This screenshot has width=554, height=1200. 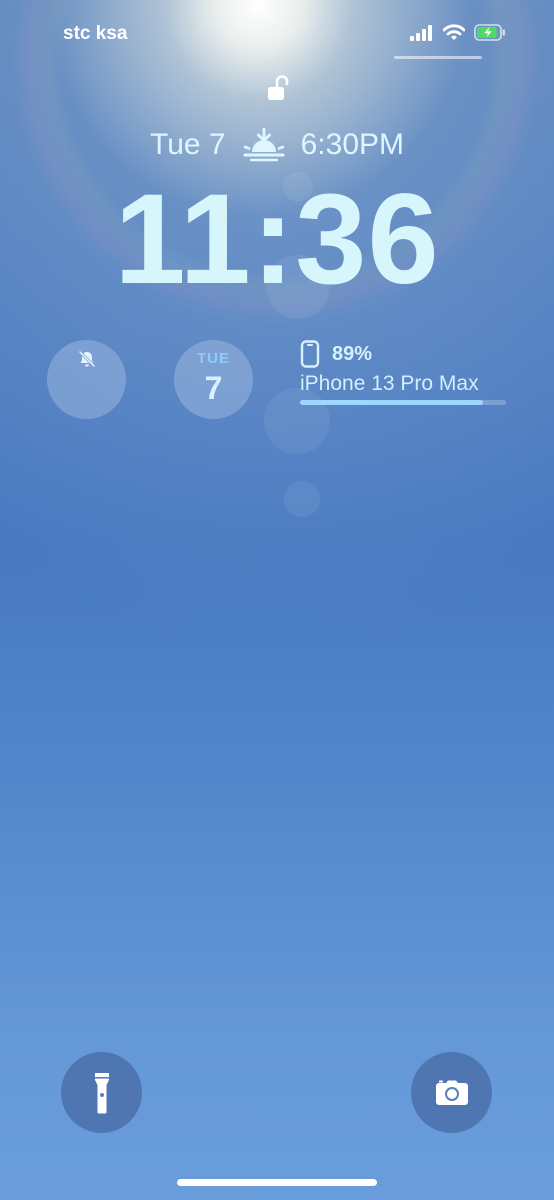 I want to click on signal-icon, so click(x=421, y=32).